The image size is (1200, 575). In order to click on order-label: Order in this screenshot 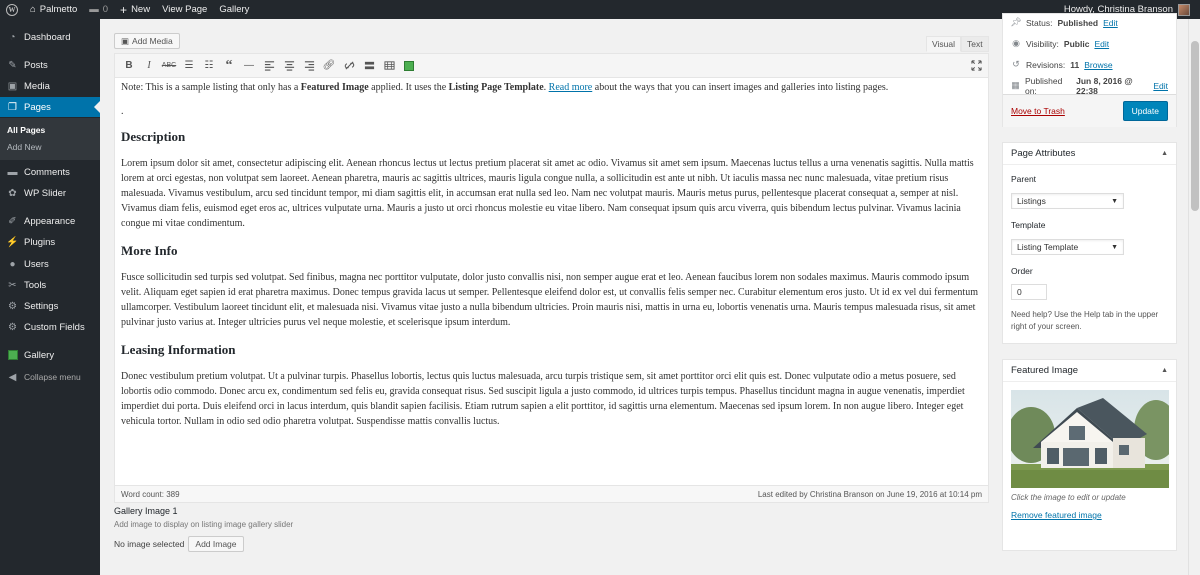, I will do `click(1022, 271)`.